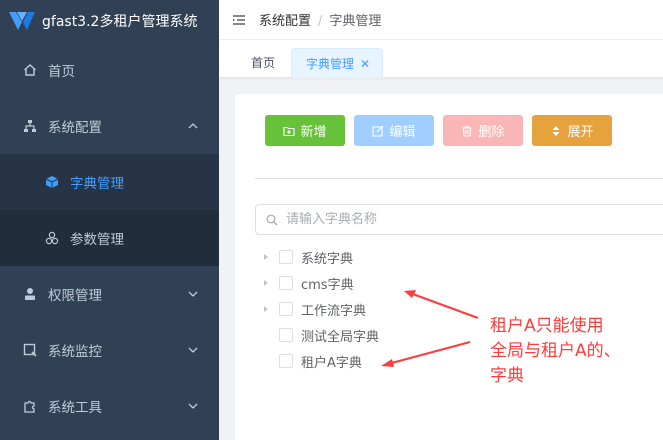  What do you see at coordinates (109, 70) in the screenshot?
I see `sidebar-item-home: 首页` at bounding box center [109, 70].